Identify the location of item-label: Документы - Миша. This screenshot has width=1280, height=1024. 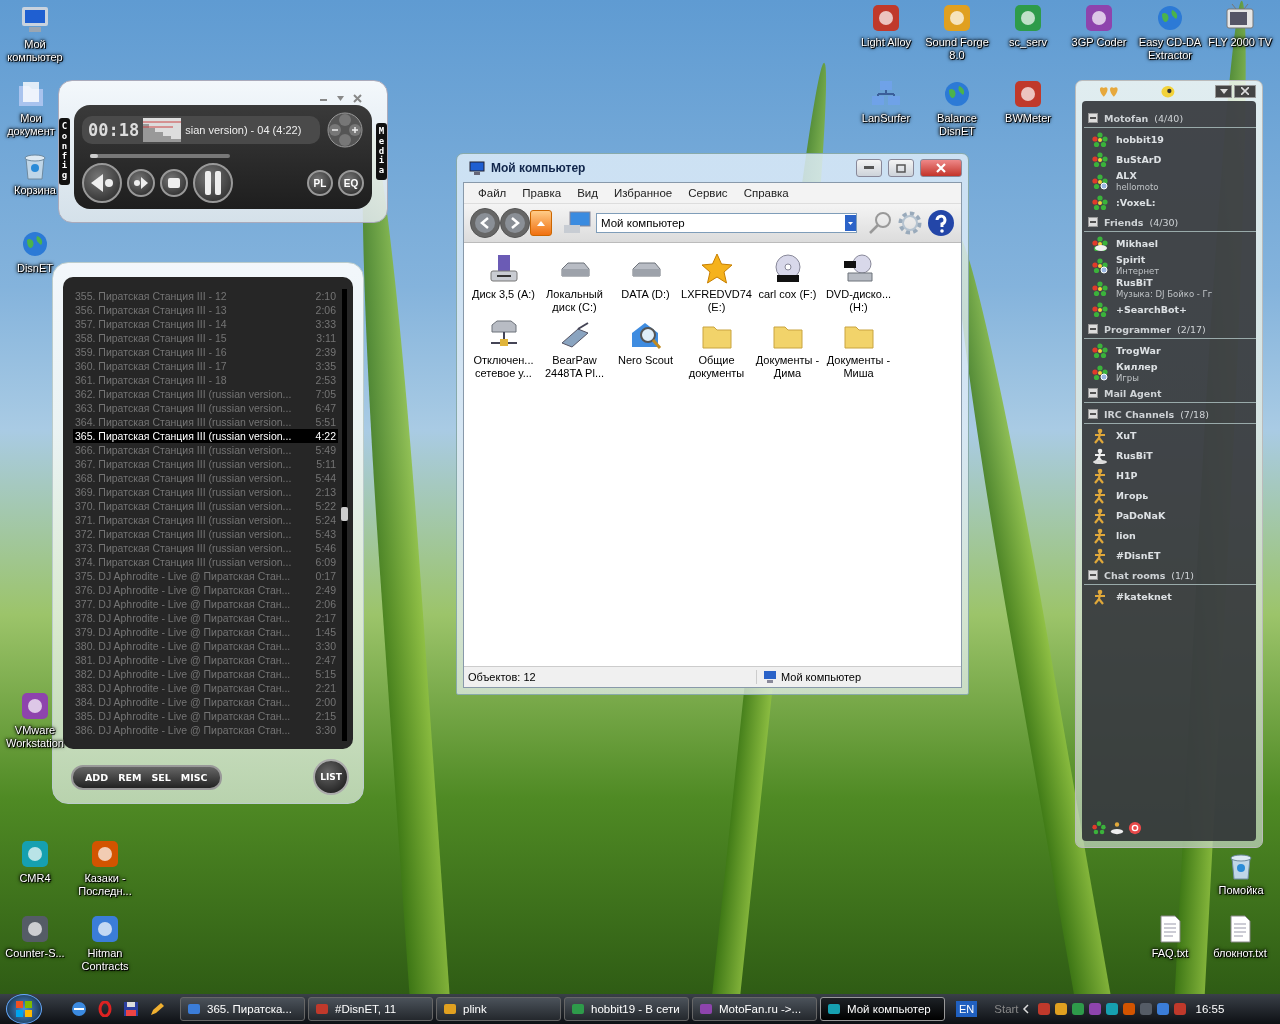
(858, 367).